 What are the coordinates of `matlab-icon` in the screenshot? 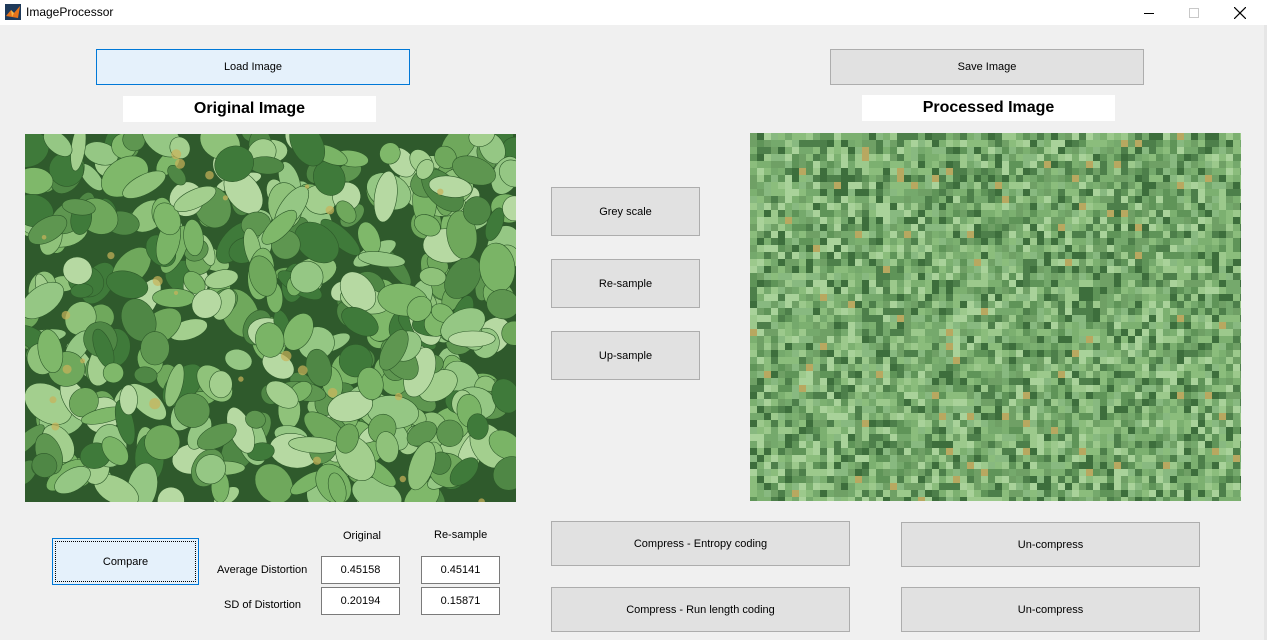 It's located at (13, 12).